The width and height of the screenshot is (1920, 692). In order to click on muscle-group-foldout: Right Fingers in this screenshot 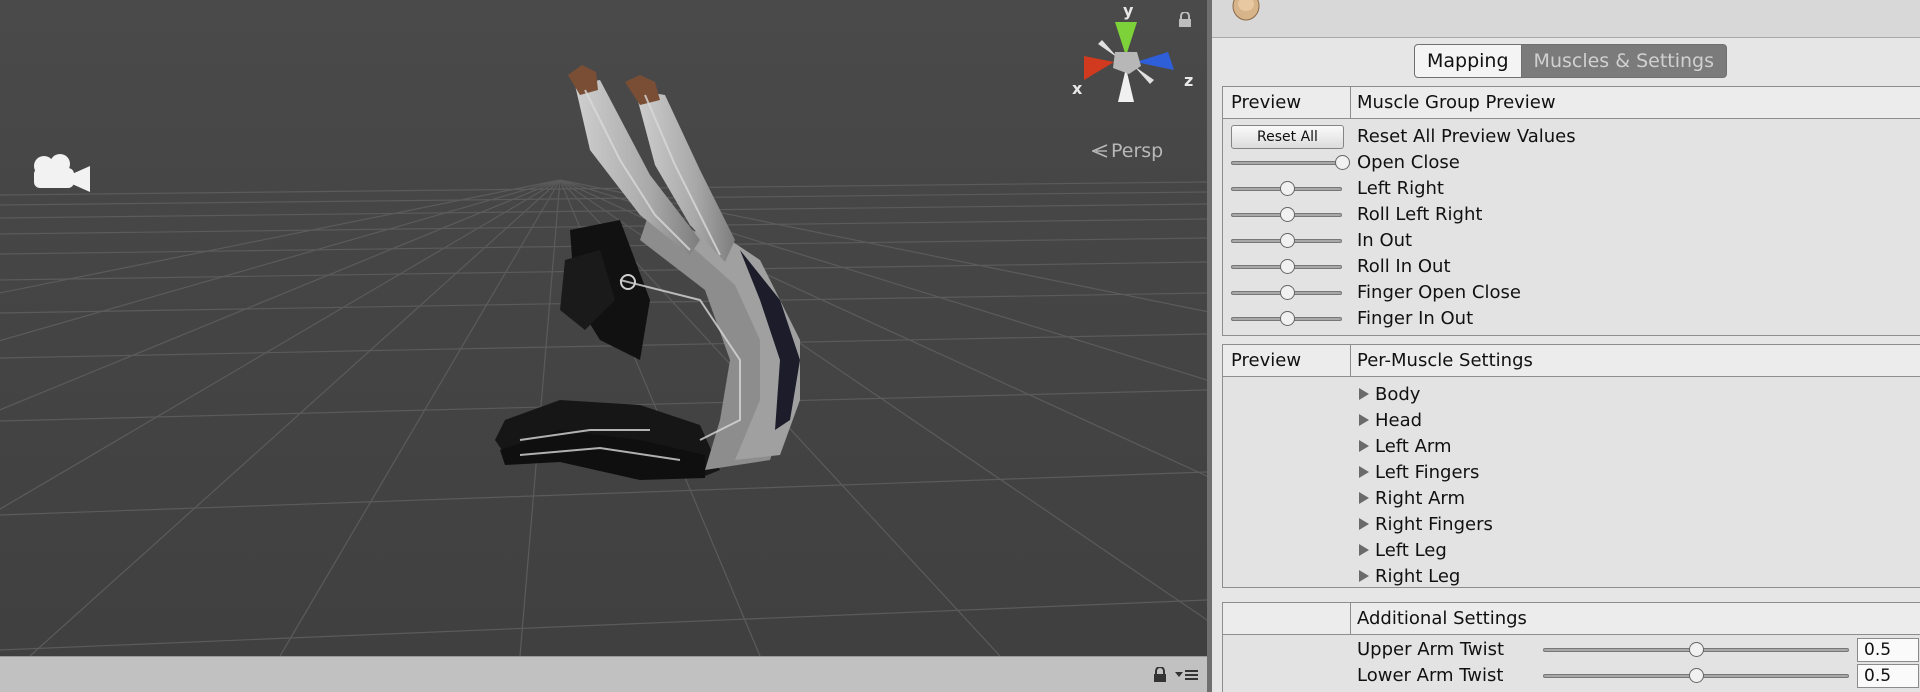, I will do `click(1426, 525)`.